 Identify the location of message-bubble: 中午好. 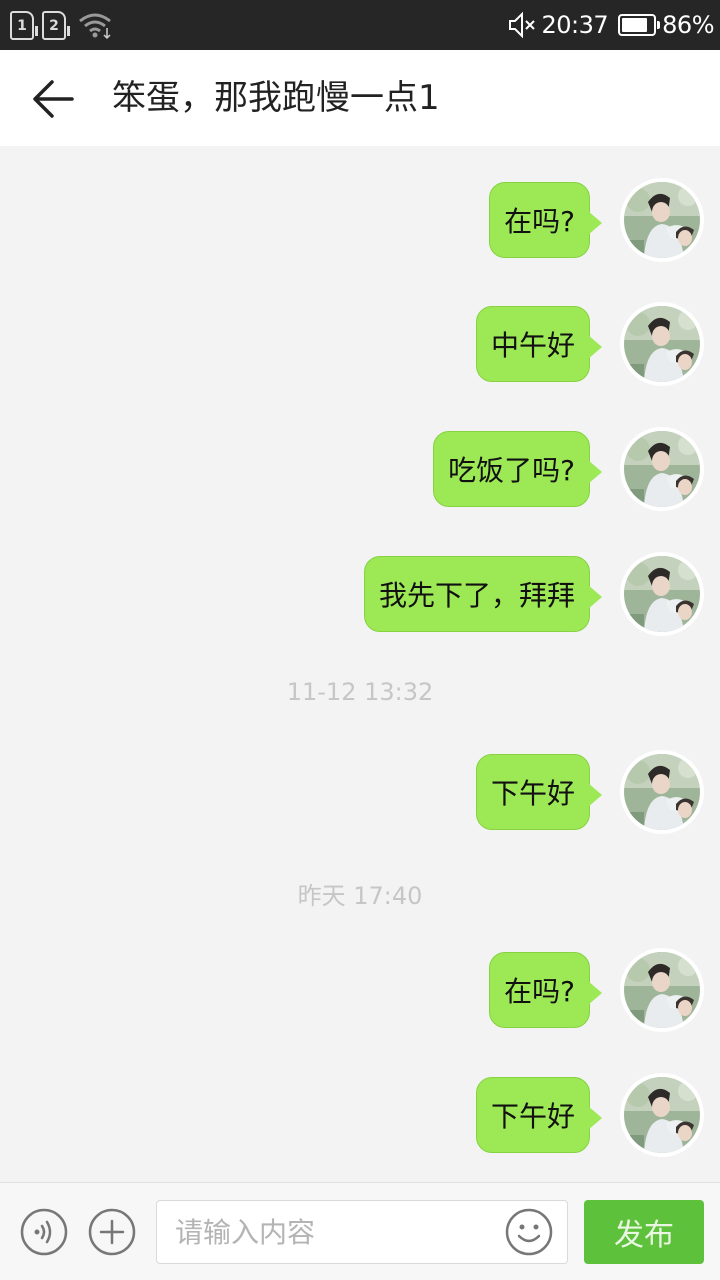
(539, 344).